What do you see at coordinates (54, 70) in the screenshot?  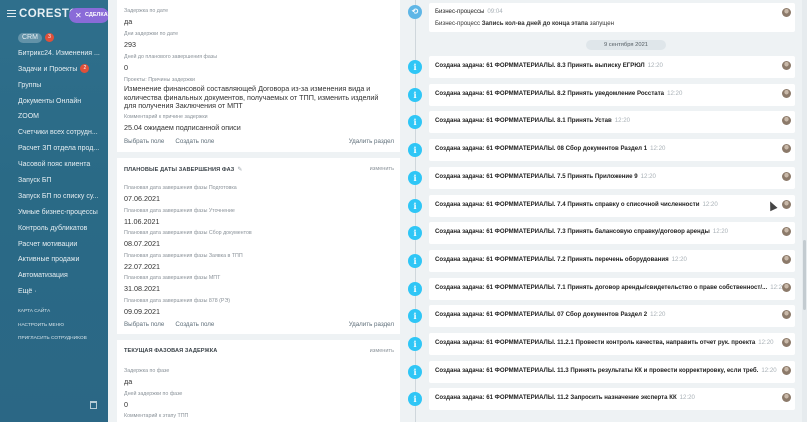 I see `sidebar-item-tasks: Задачи и Проекты 2` at bounding box center [54, 70].